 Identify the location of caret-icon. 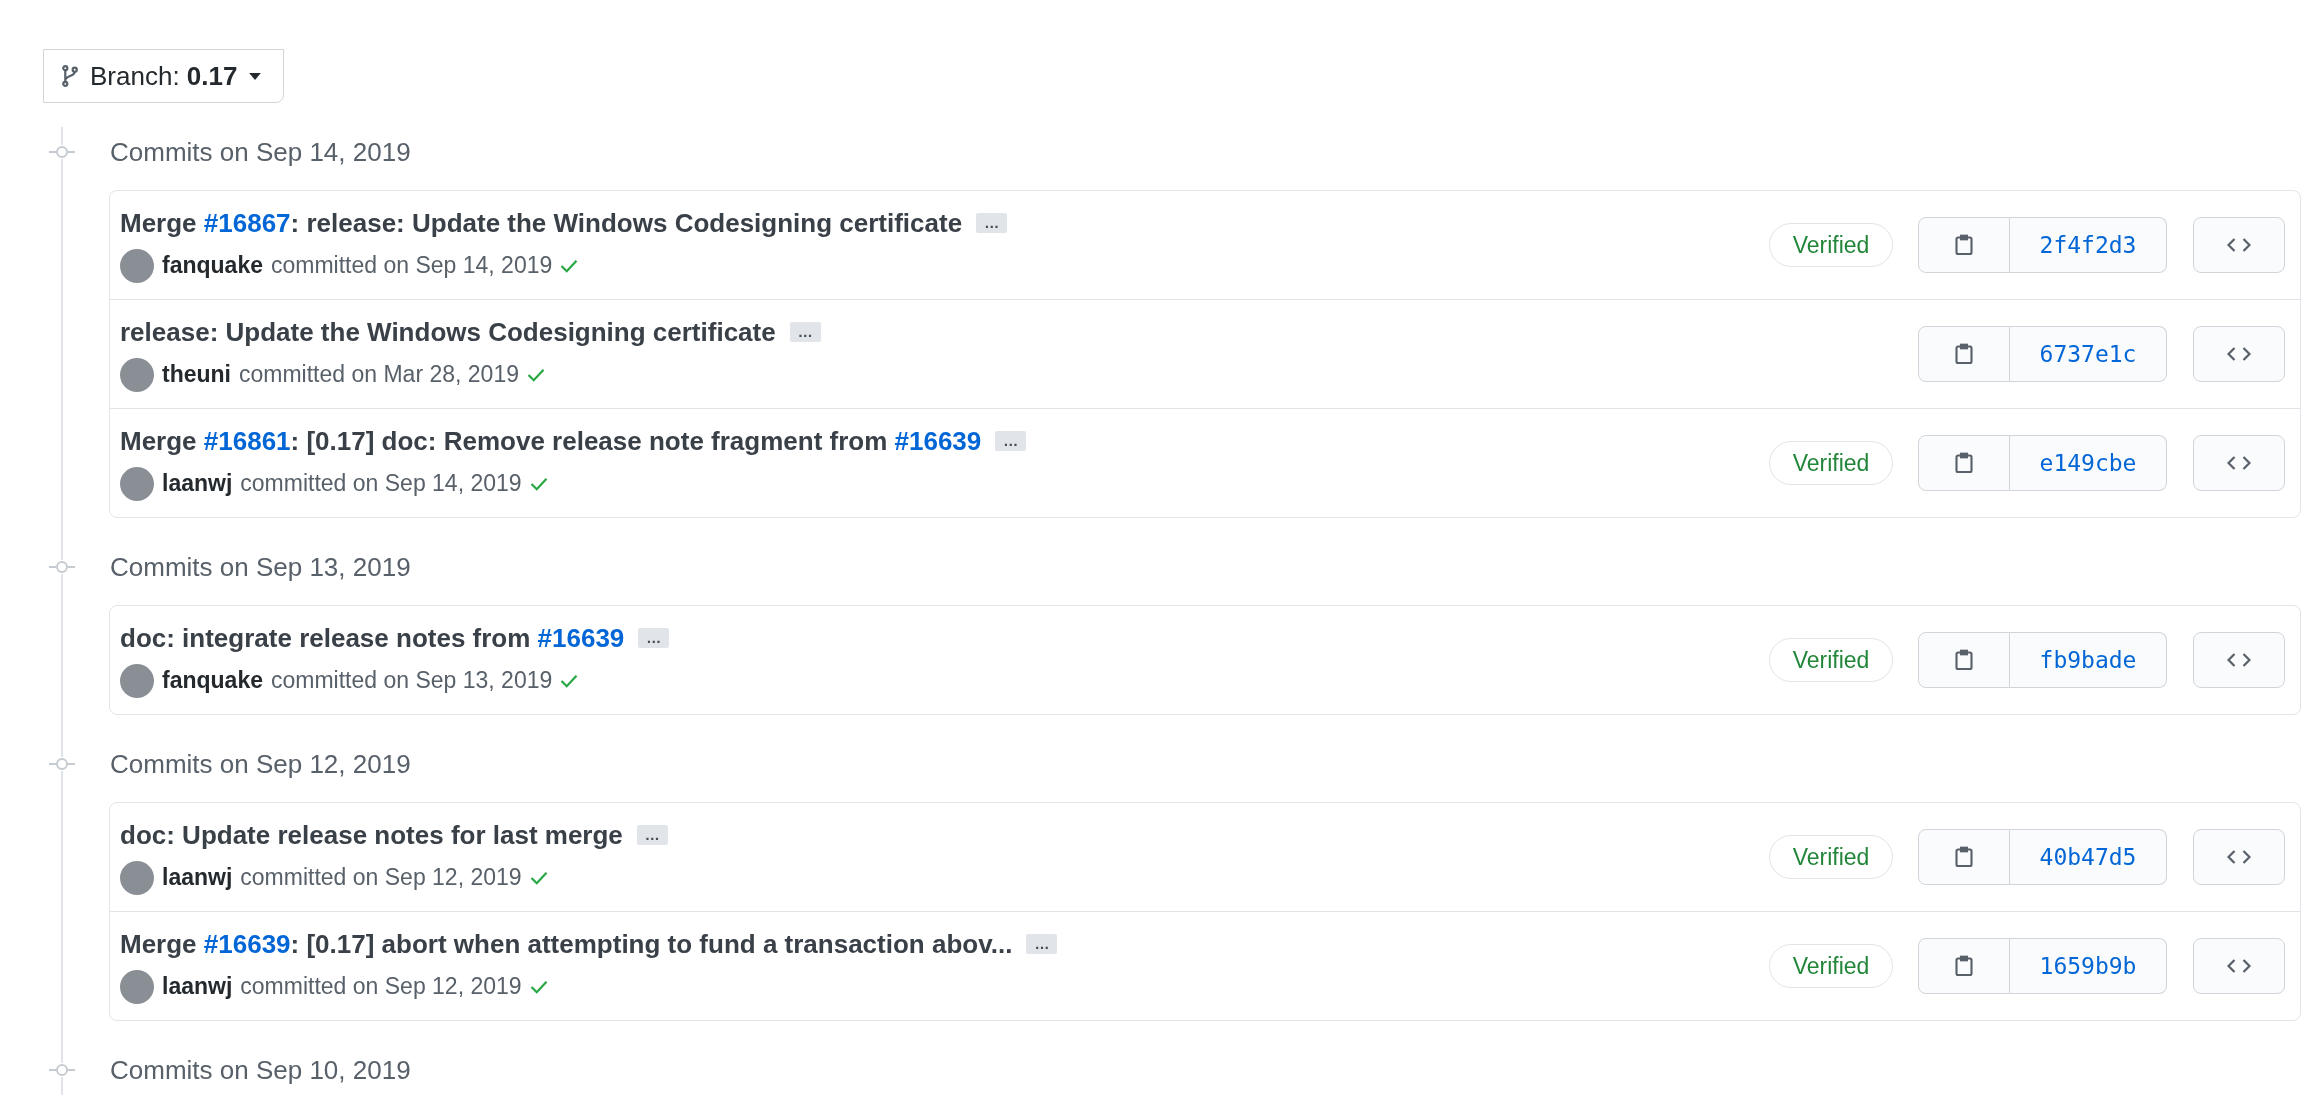
(255, 76).